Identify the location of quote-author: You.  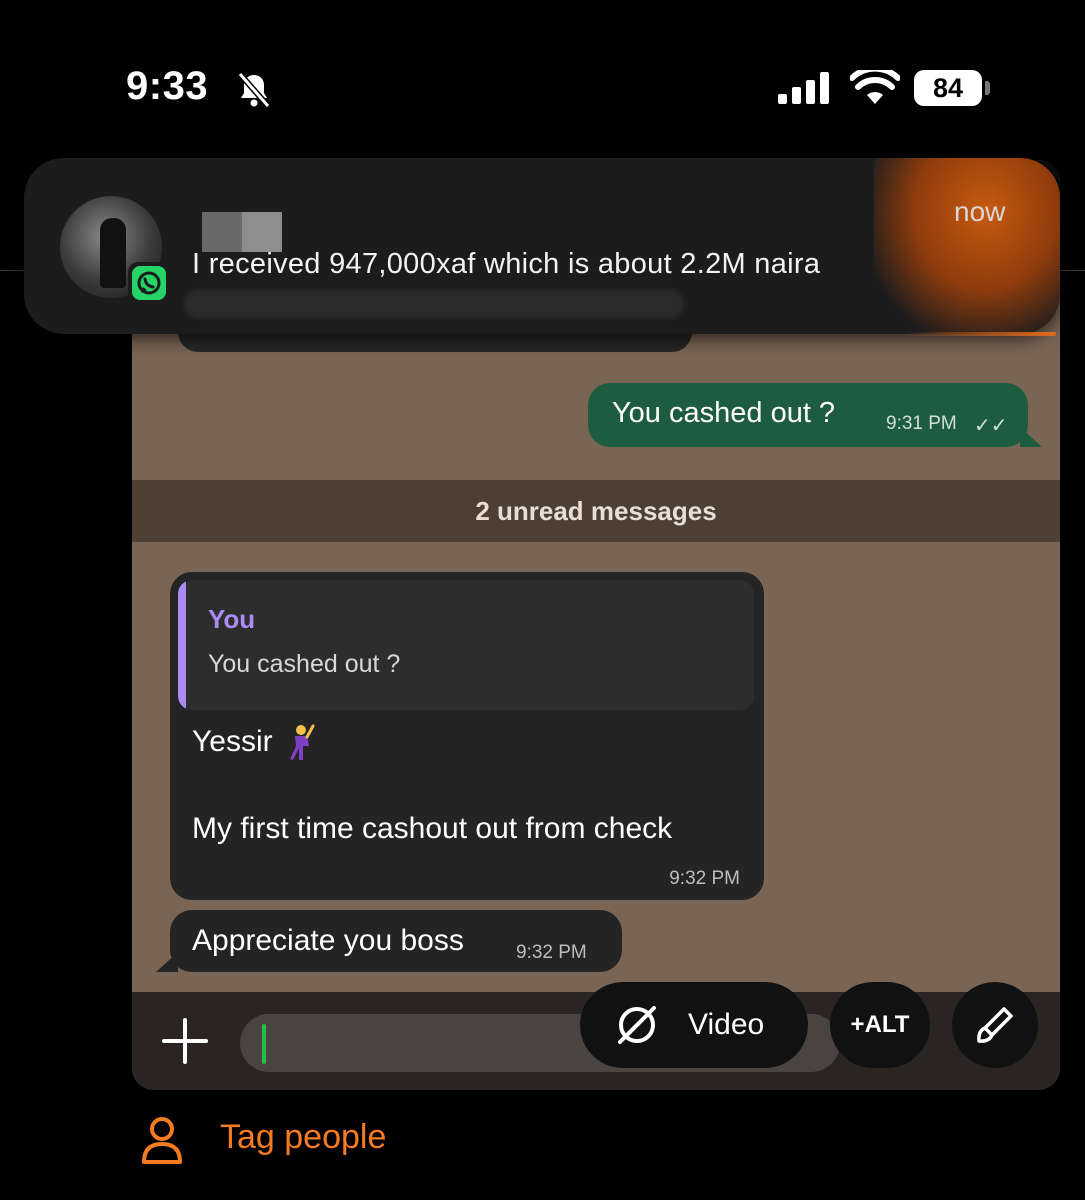
(232, 619).